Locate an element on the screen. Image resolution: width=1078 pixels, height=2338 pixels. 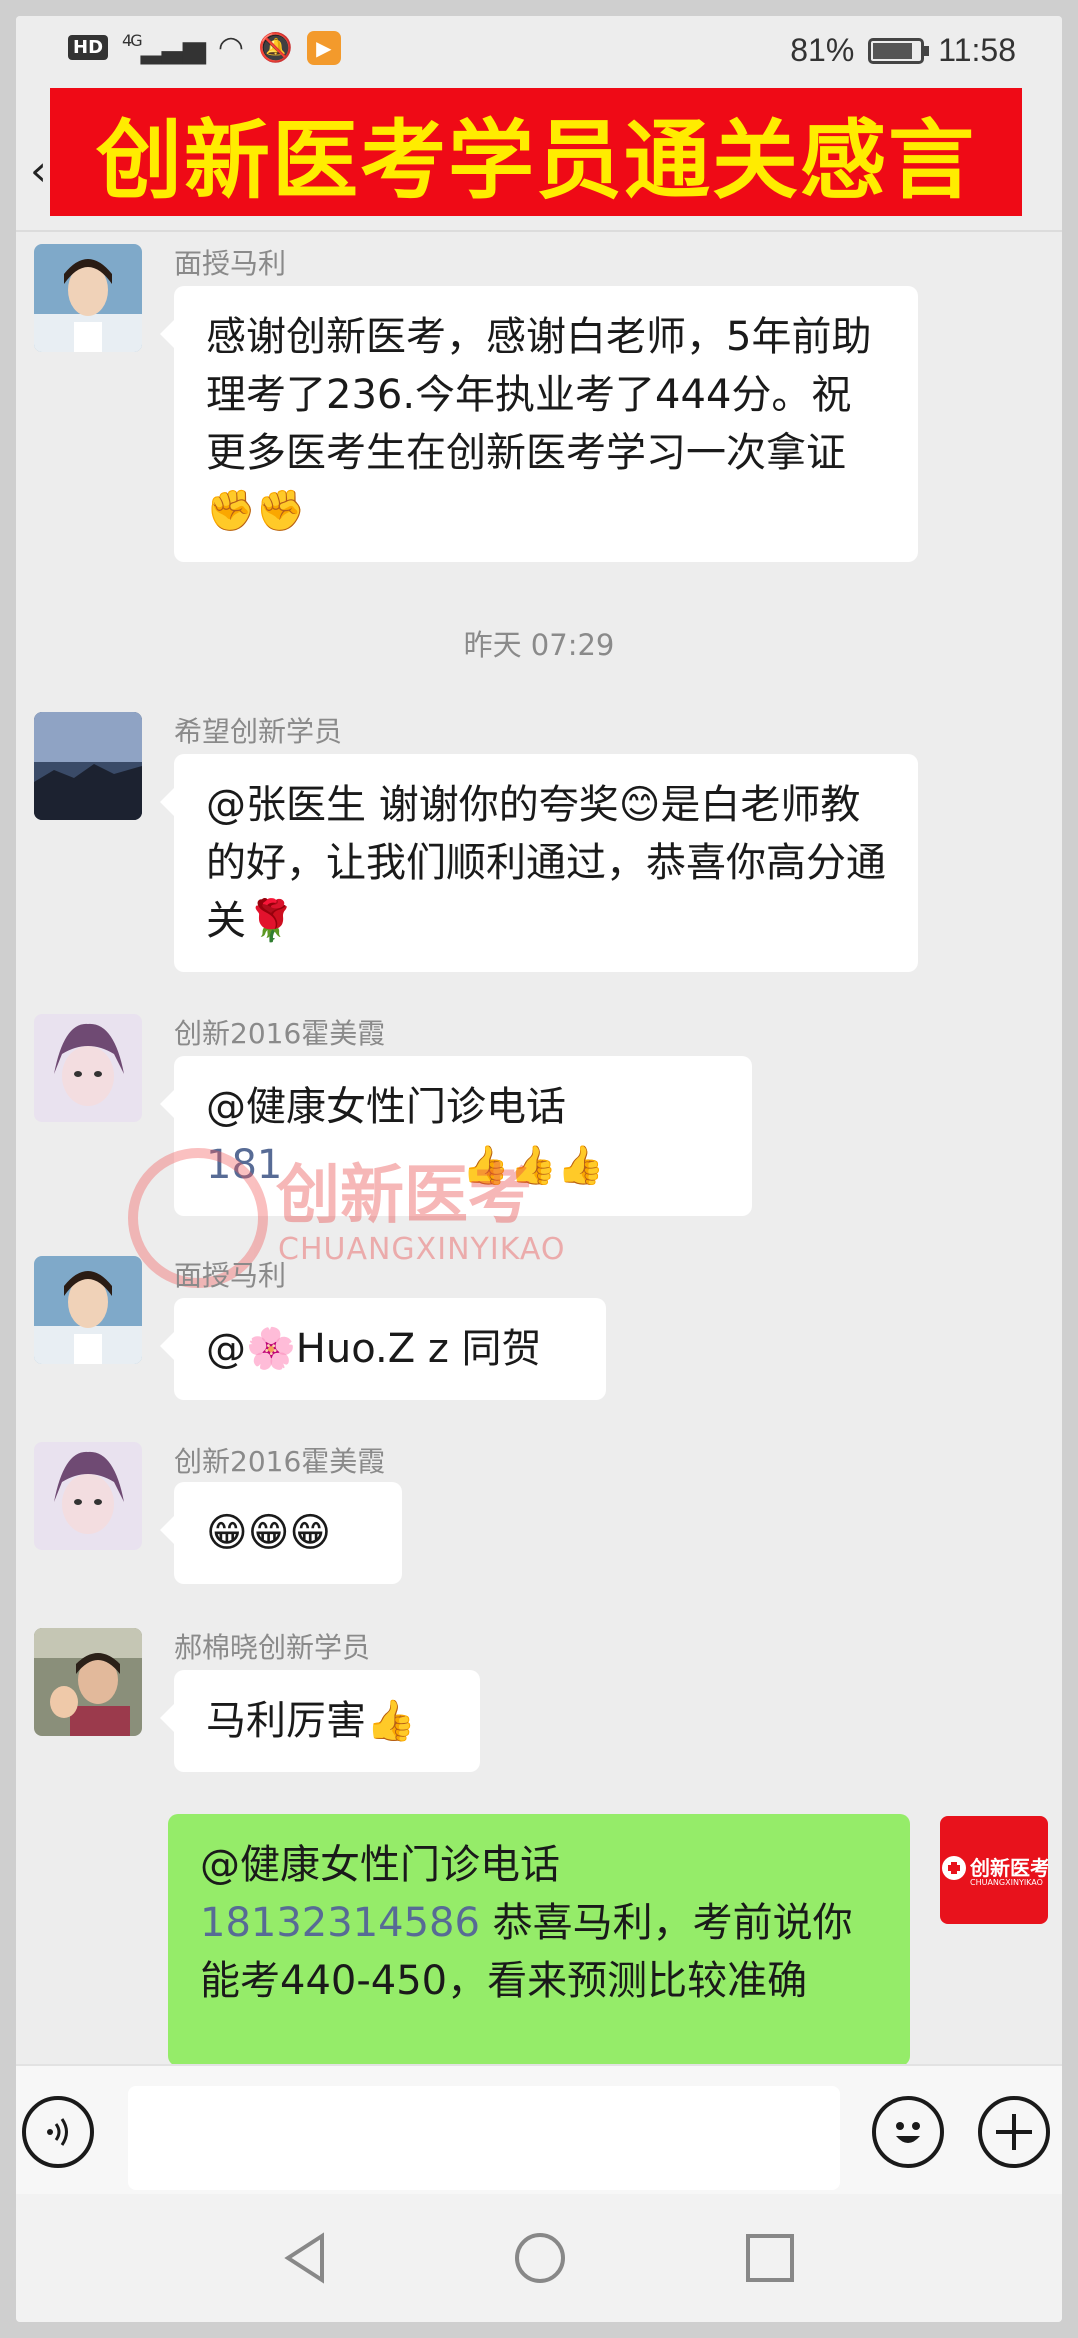
phone-link: 18132314586 is located at coordinates (340, 1923).